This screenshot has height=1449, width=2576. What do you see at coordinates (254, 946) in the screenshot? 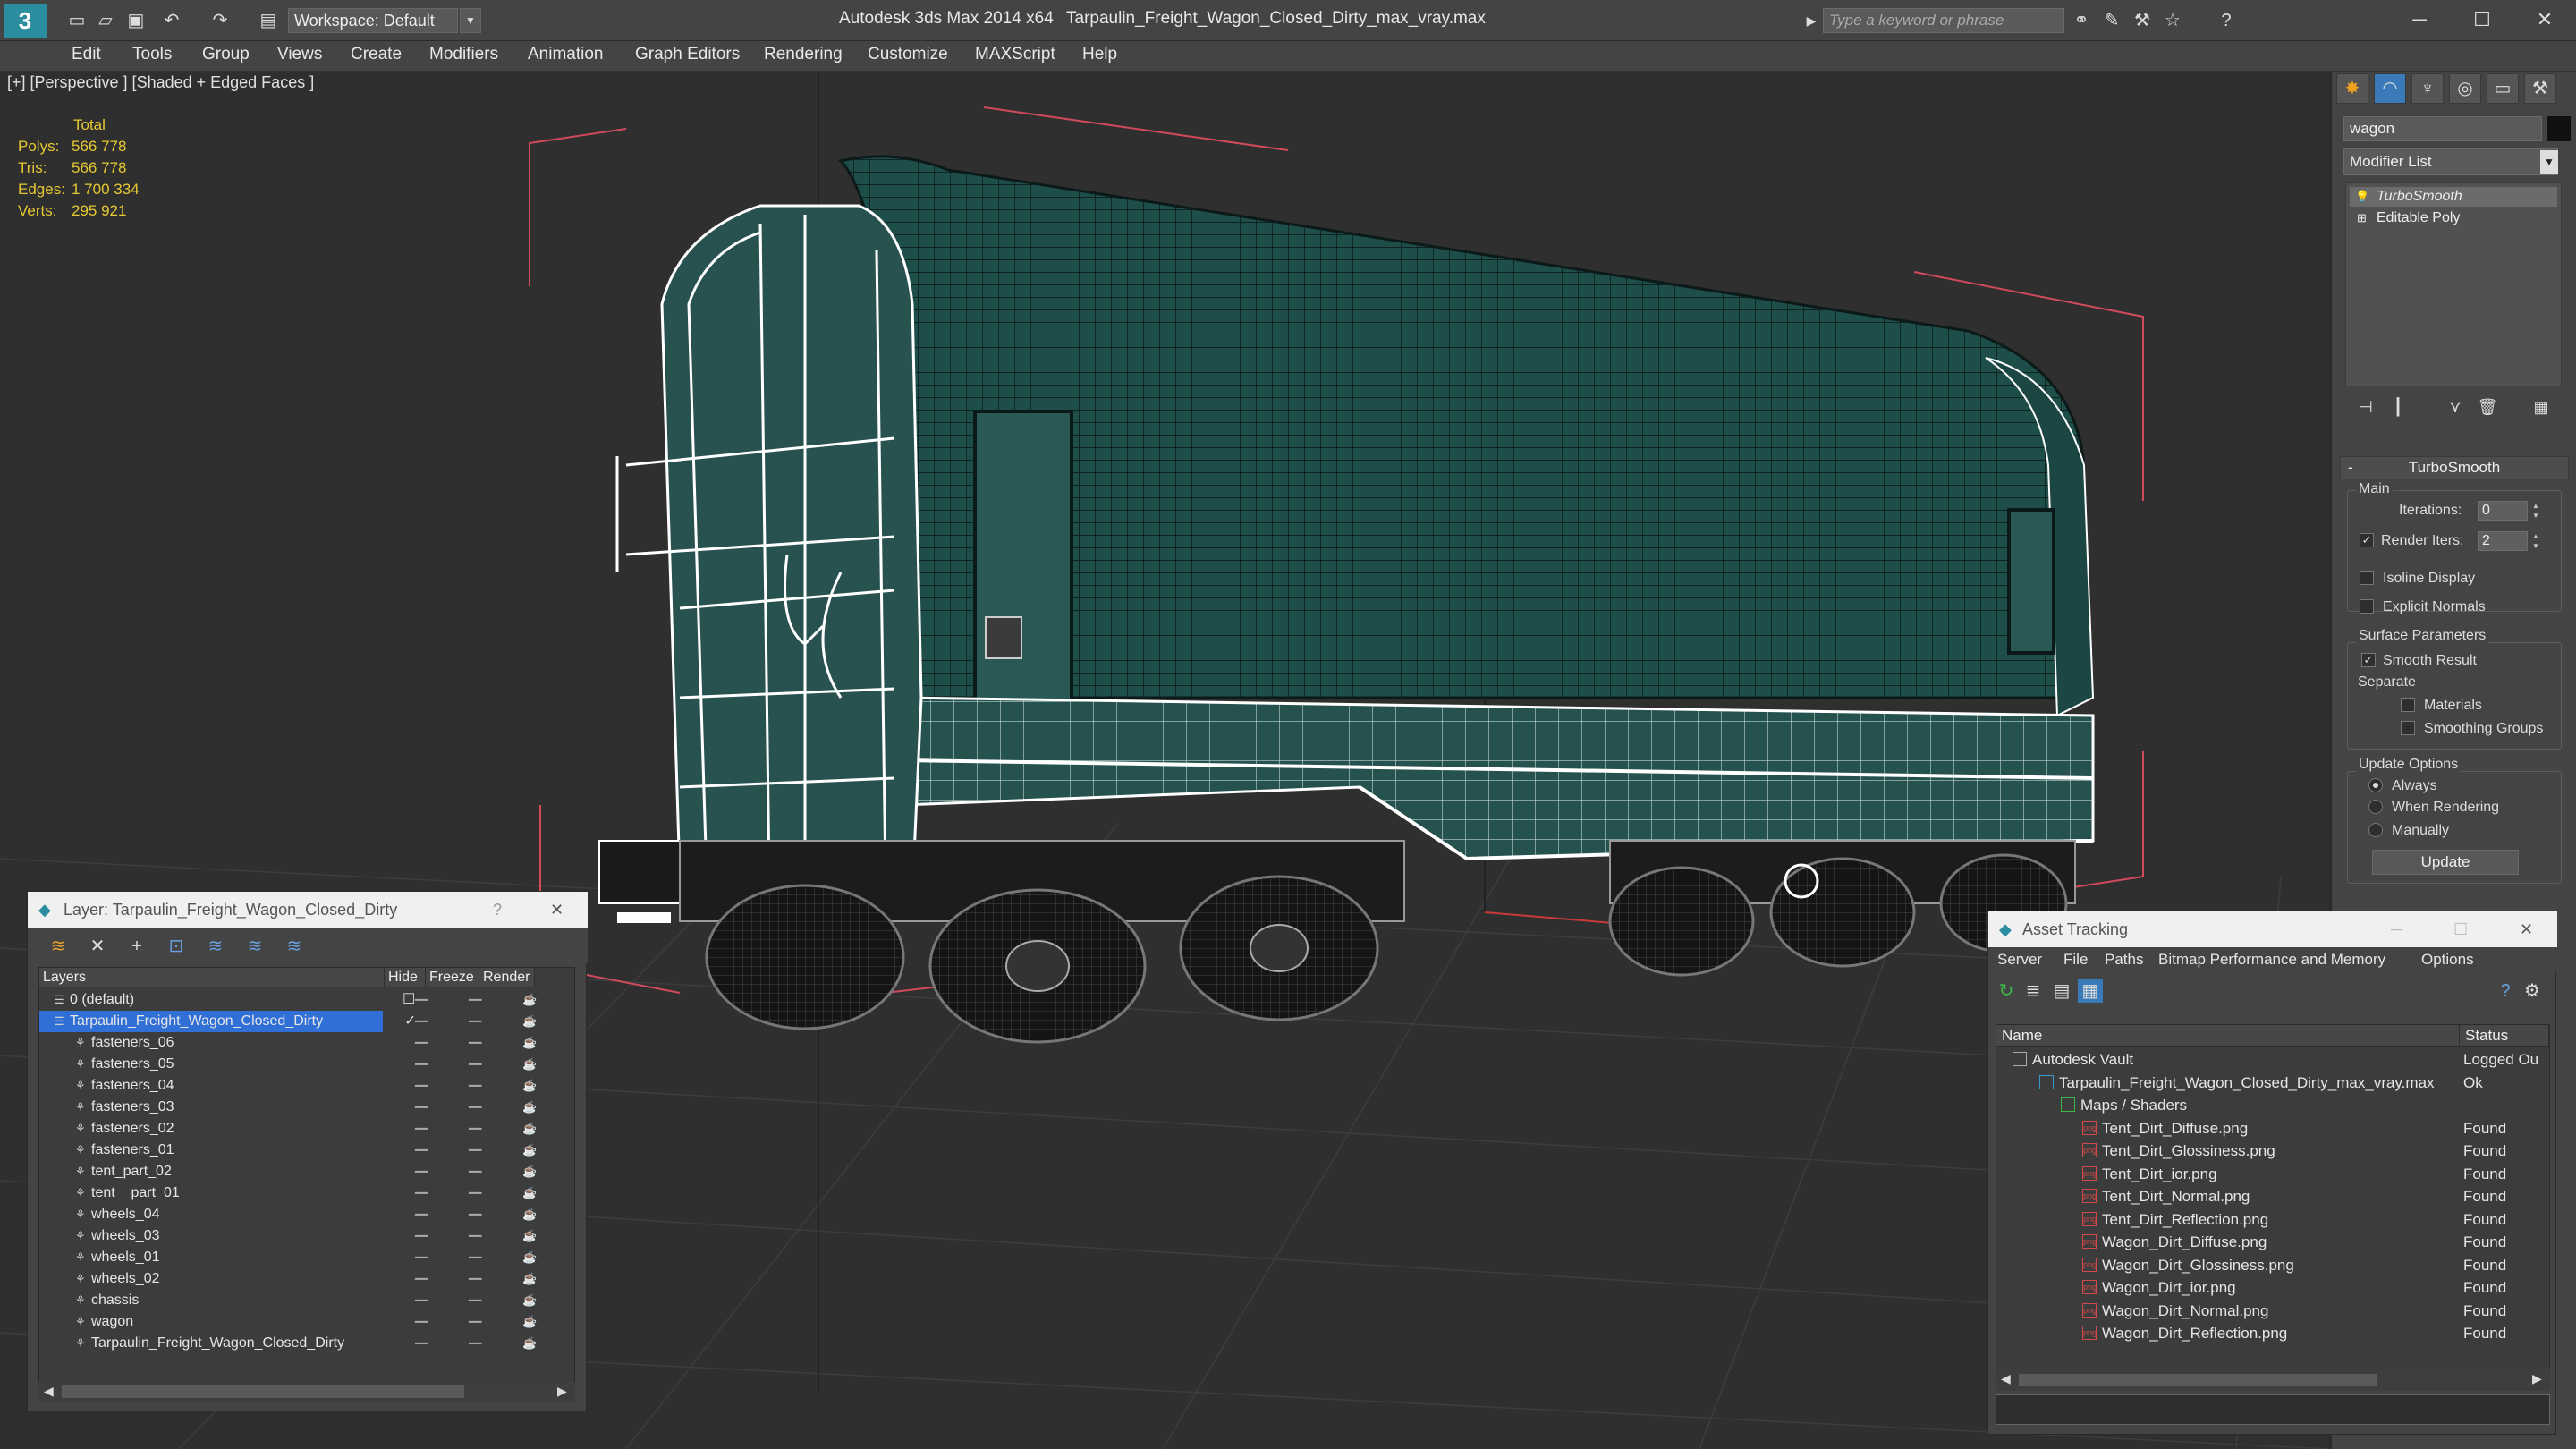
I see `hide-all-icon: ≋` at bounding box center [254, 946].